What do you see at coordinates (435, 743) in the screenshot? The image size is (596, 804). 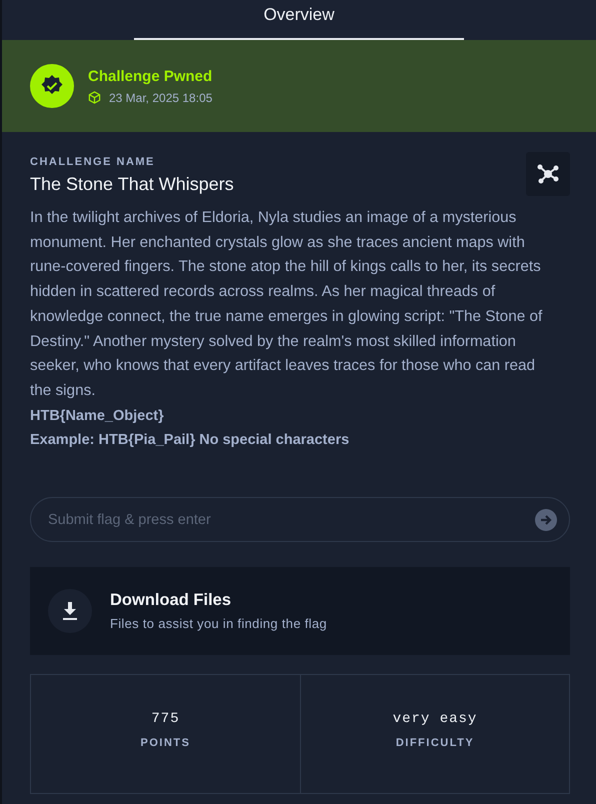 I see `stat-label: DIFFICULTY` at bounding box center [435, 743].